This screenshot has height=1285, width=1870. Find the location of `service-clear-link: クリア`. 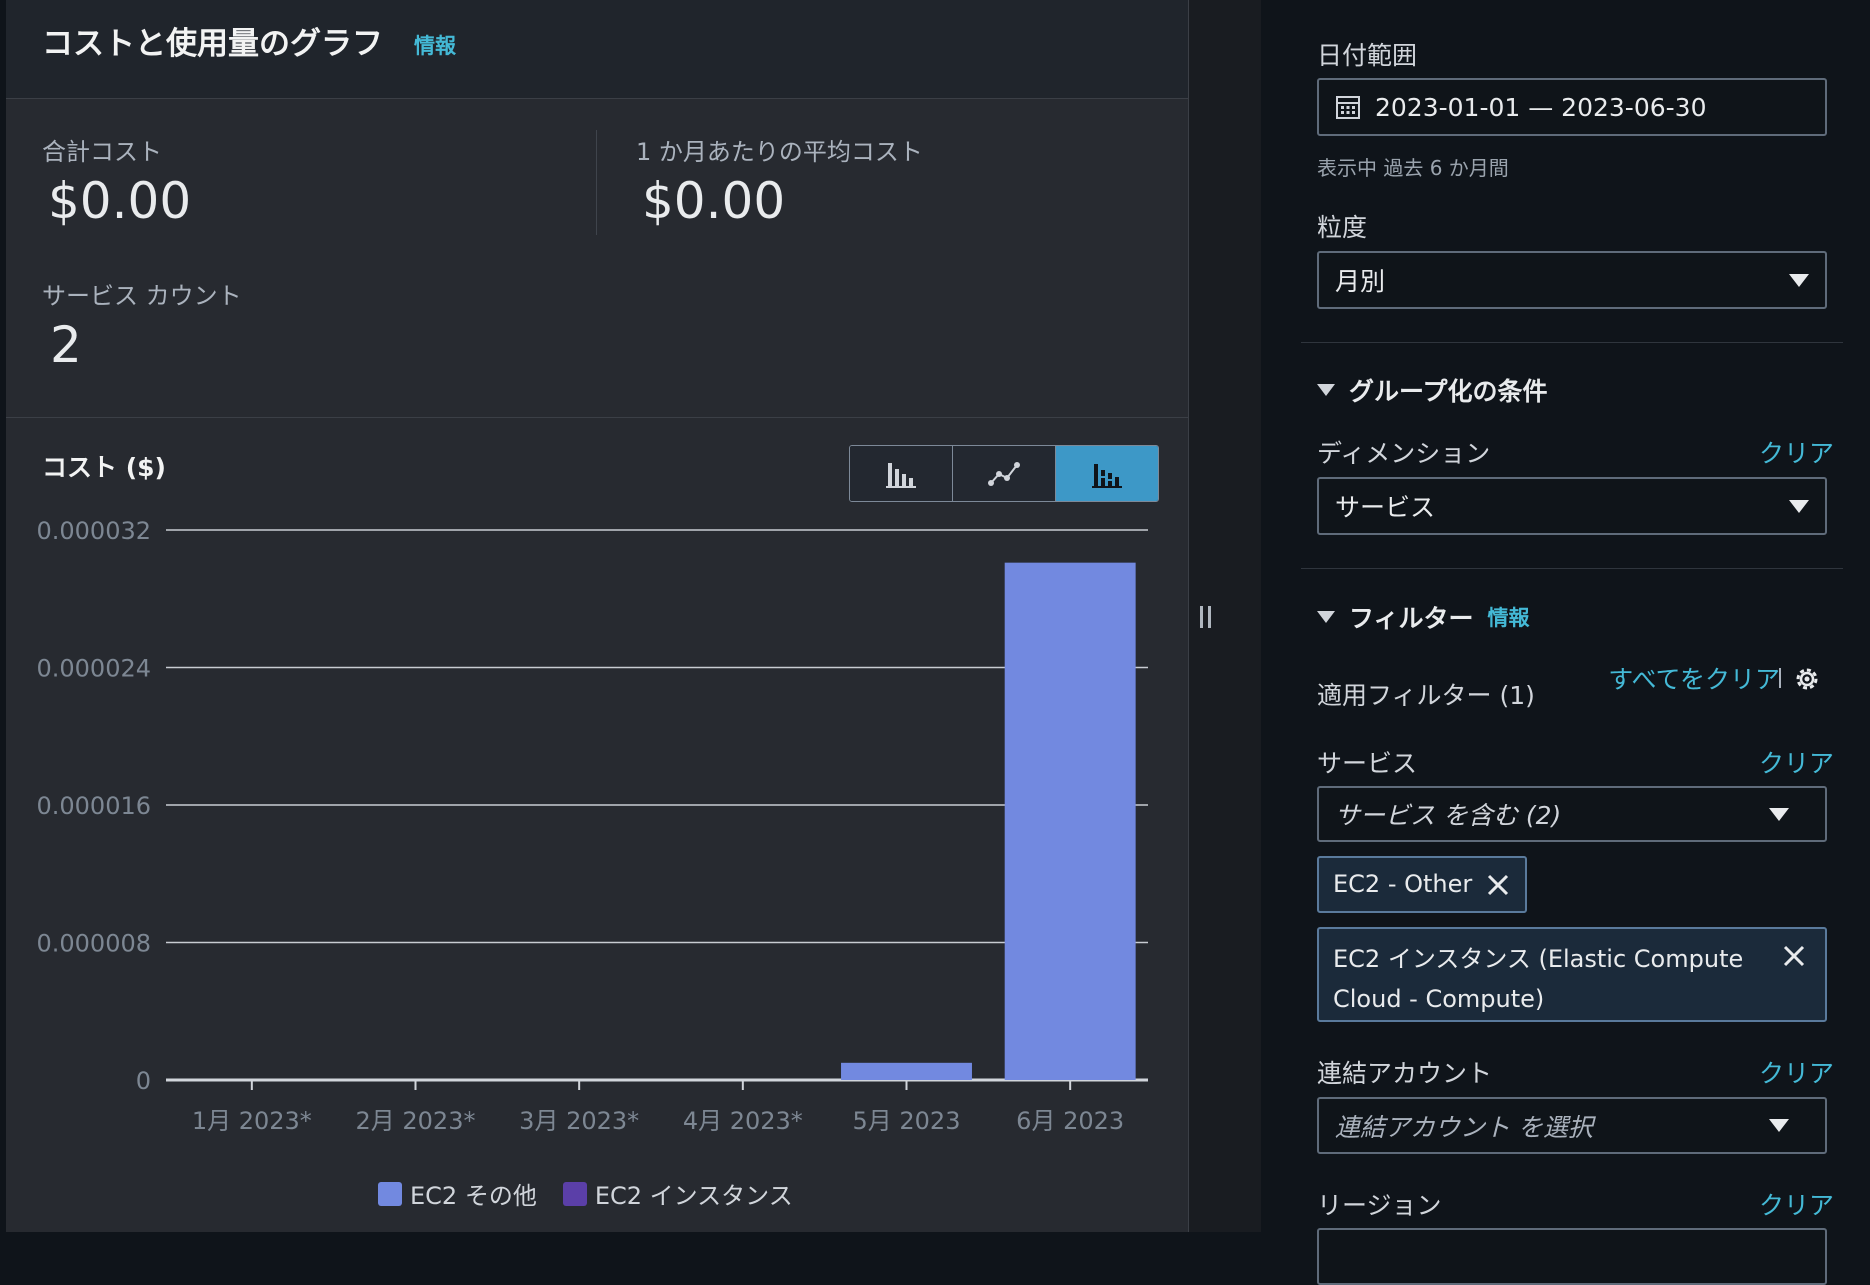

service-clear-link: クリア is located at coordinates (1796, 762).